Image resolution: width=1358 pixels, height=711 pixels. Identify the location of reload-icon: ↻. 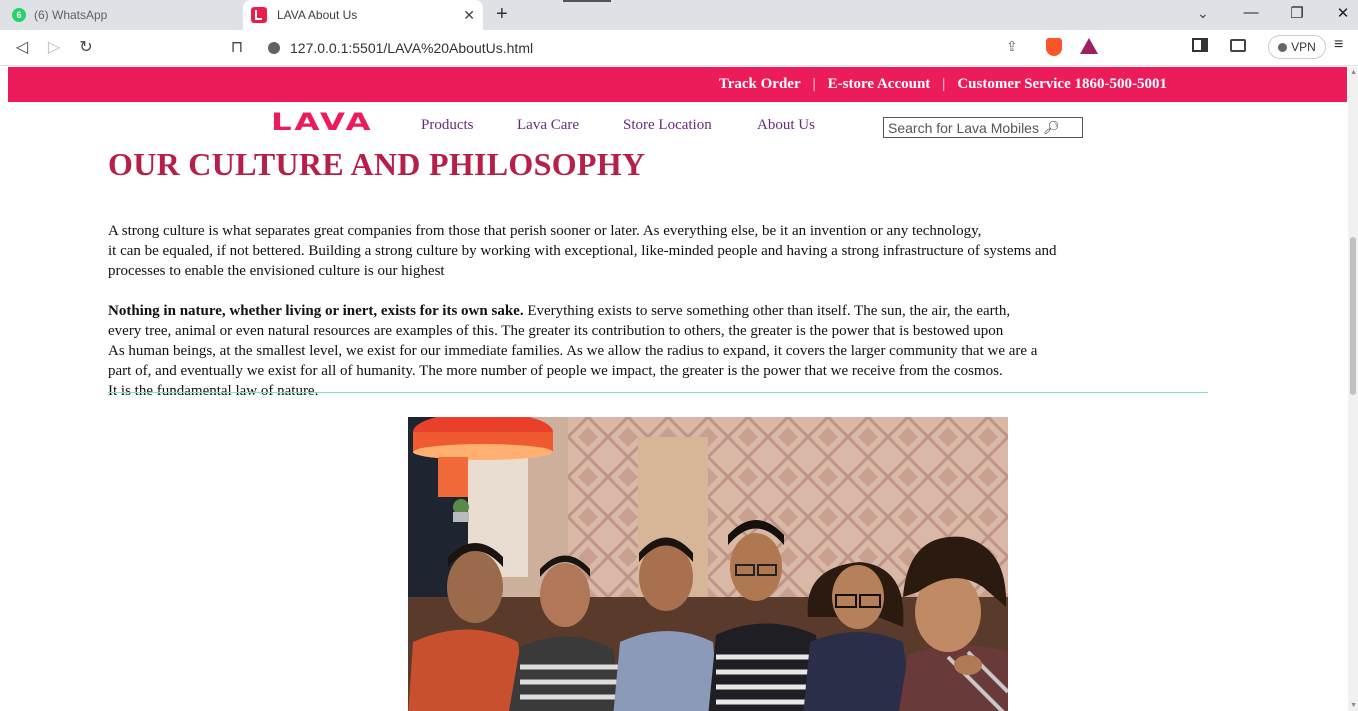
(86, 47).